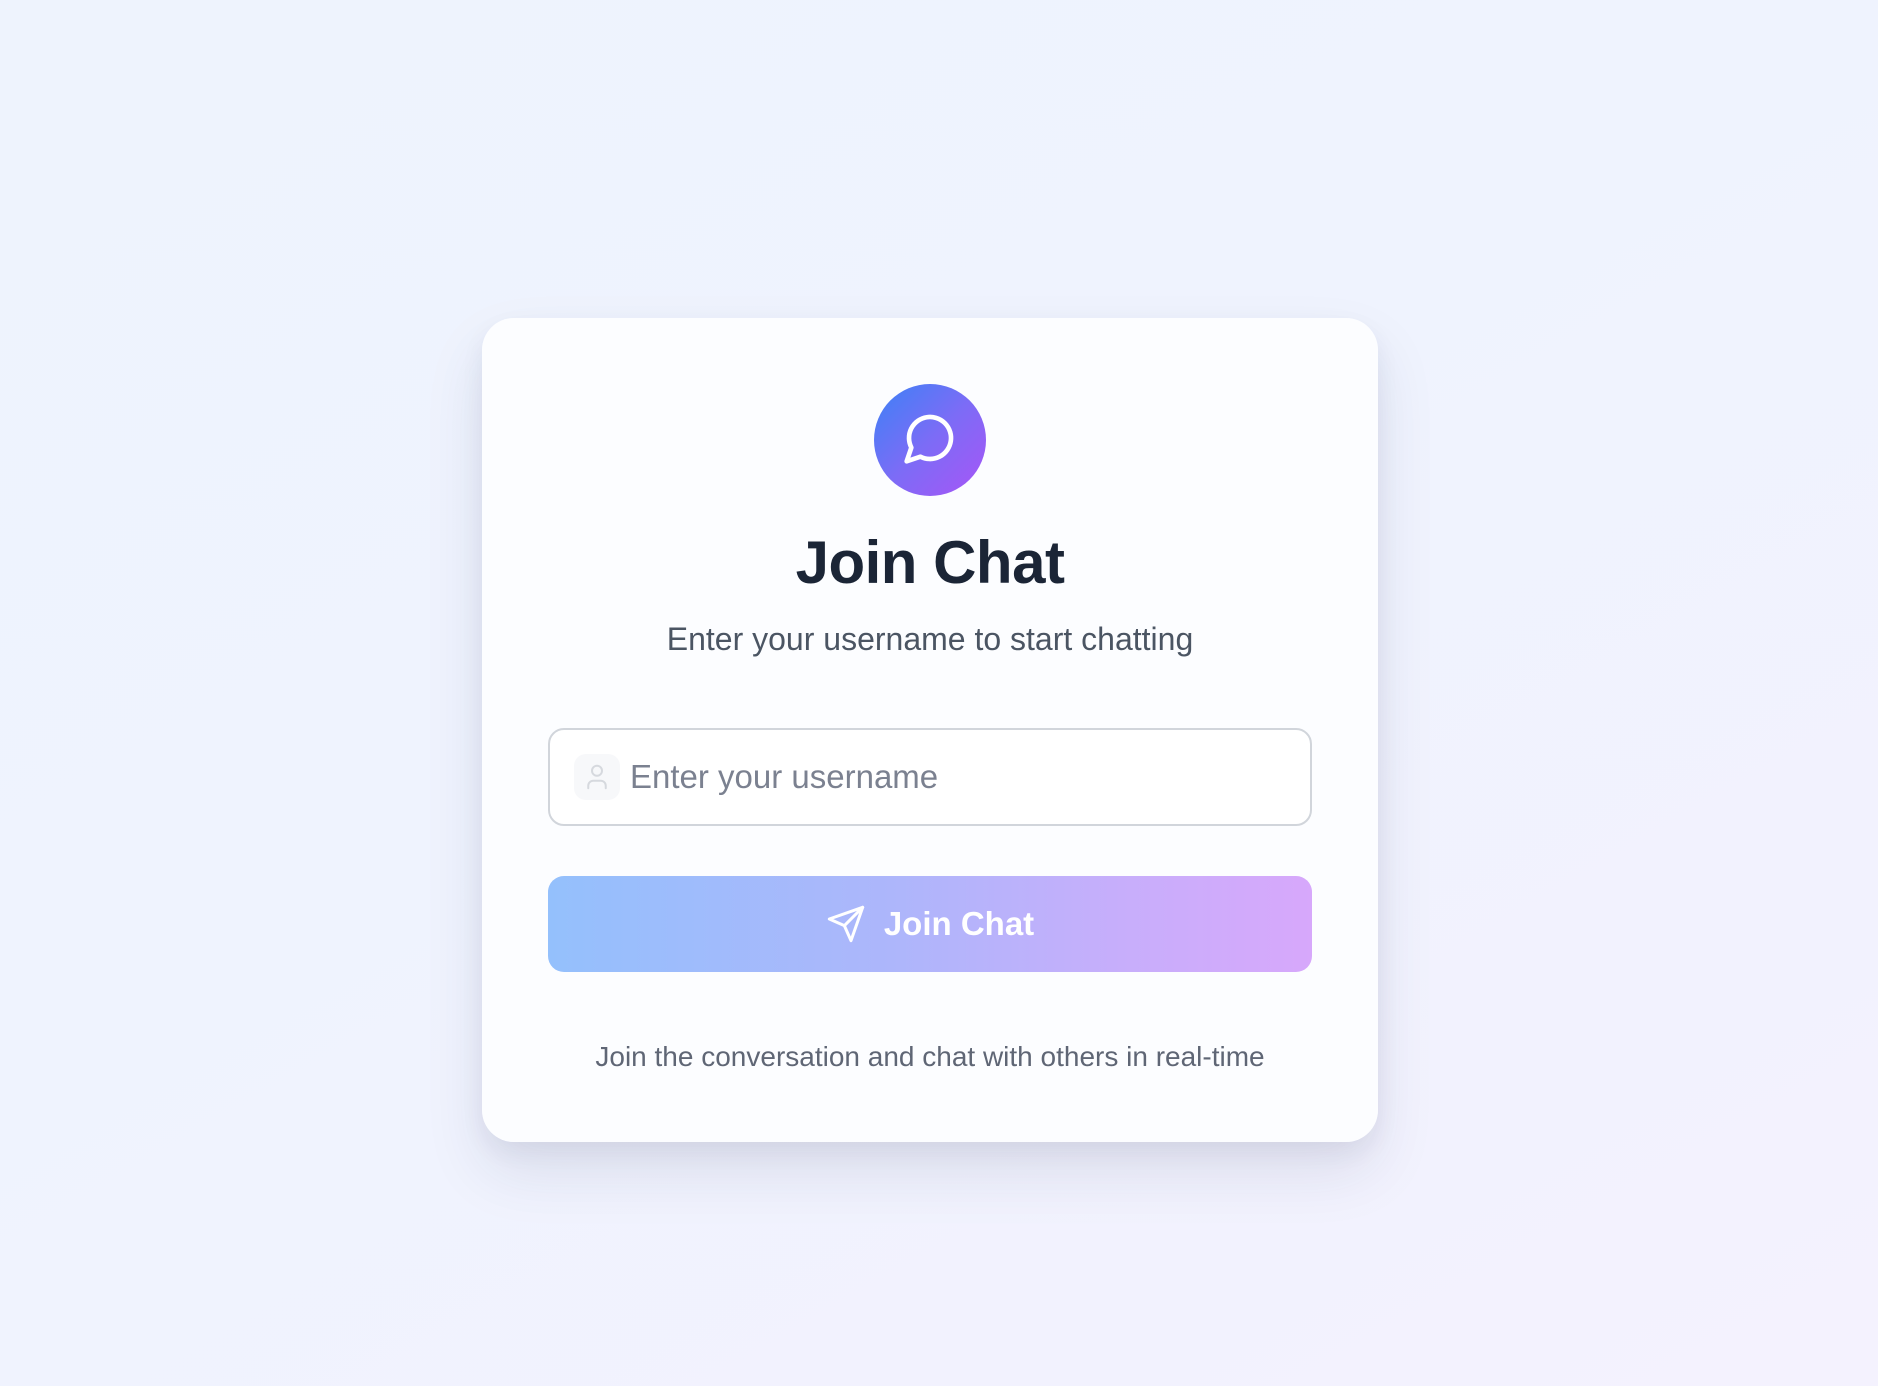 This screenshot has width=1878, height=1386. What do you see at coordinates (959, 923) in the screenshot?
I see `join-chat-button-label: Join Chat` at bounding box center [959, 923].